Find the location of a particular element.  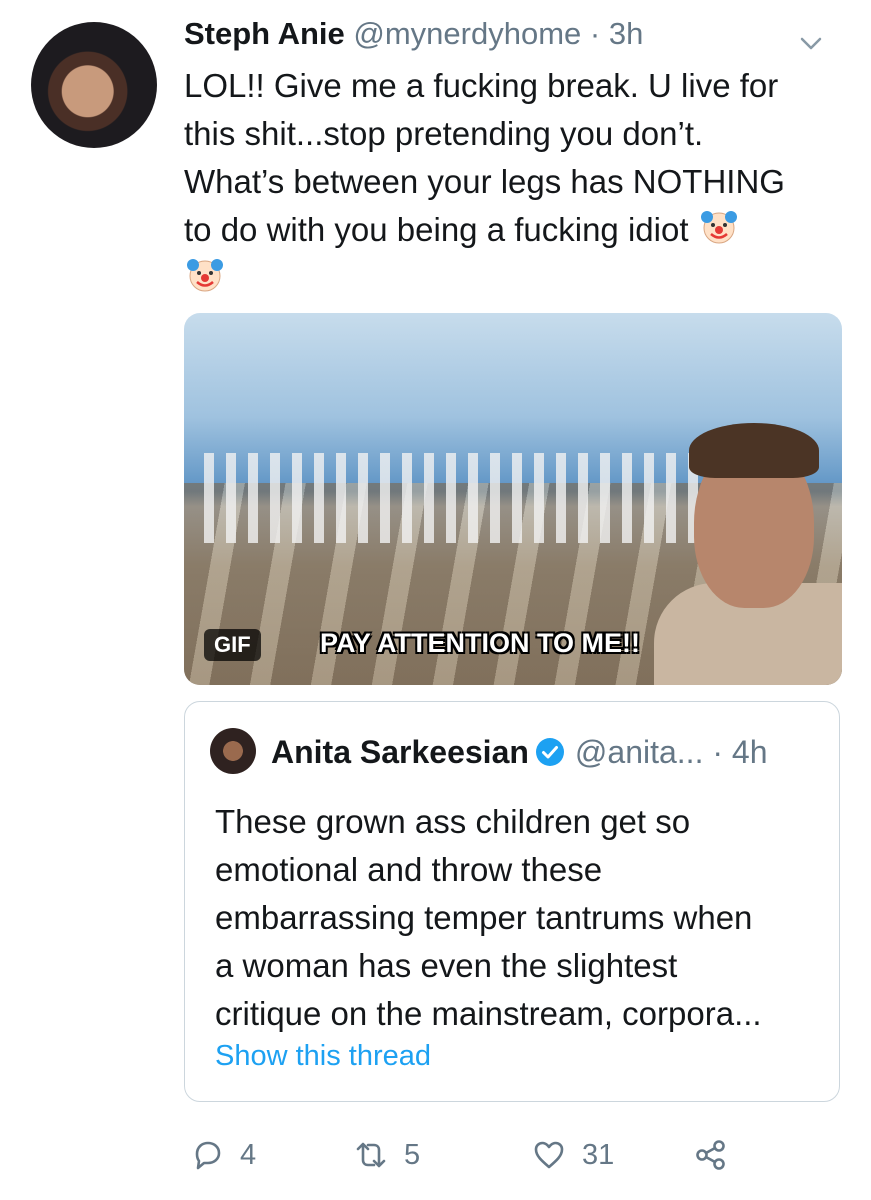

tweet-time: 3h is located at coordinates (626, 33).